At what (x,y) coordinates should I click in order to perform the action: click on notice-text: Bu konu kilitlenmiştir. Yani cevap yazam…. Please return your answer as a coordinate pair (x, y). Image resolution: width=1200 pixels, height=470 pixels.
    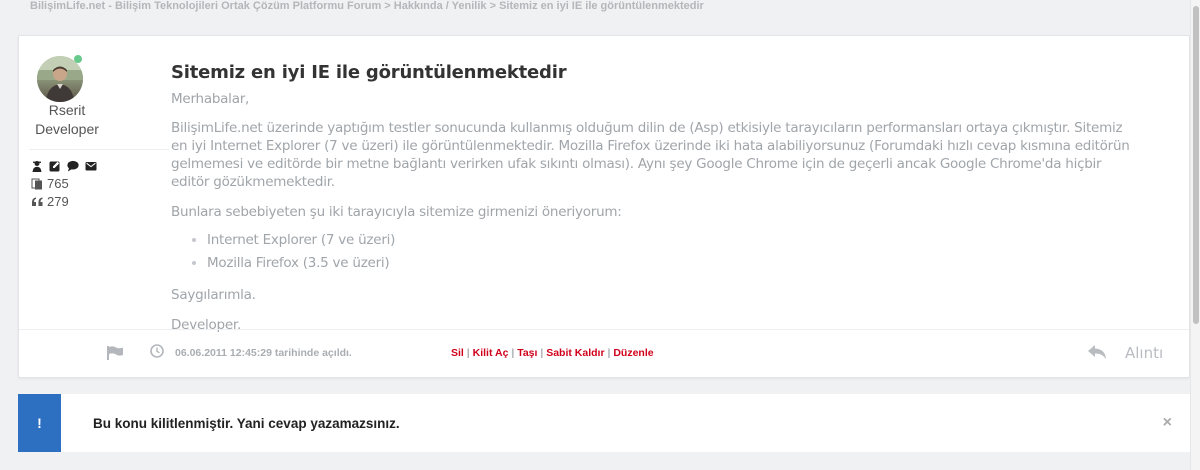
    Looking at the image, I should click on (246, 423).